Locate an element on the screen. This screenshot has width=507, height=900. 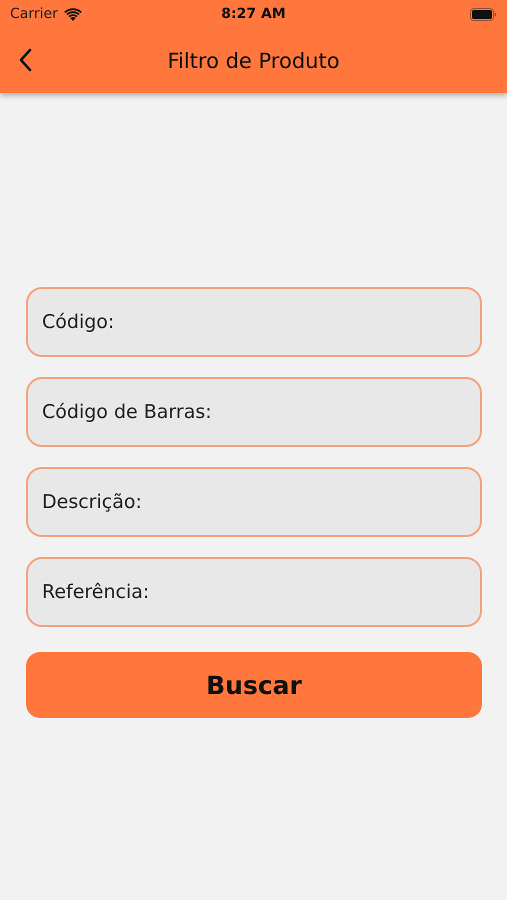
input-field: Descrição: is located at coordinates (254, 502).